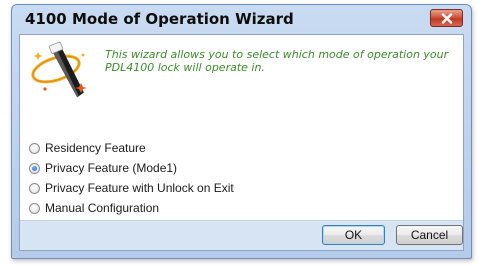  I want to click on radio-privacy-feature-unlock-on-exit, so click(34, 188).